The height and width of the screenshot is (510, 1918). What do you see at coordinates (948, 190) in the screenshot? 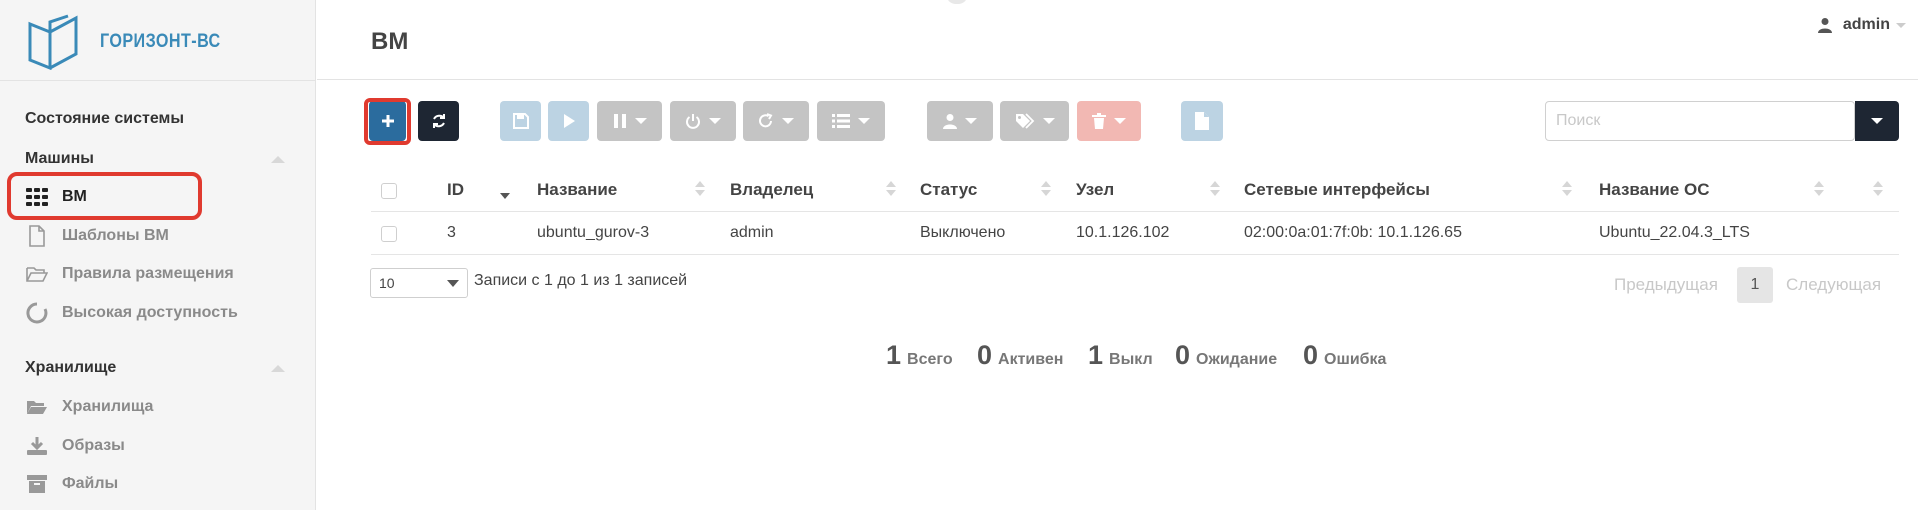
I see `column-header-status: Статус` at bounding box center [948, 190].